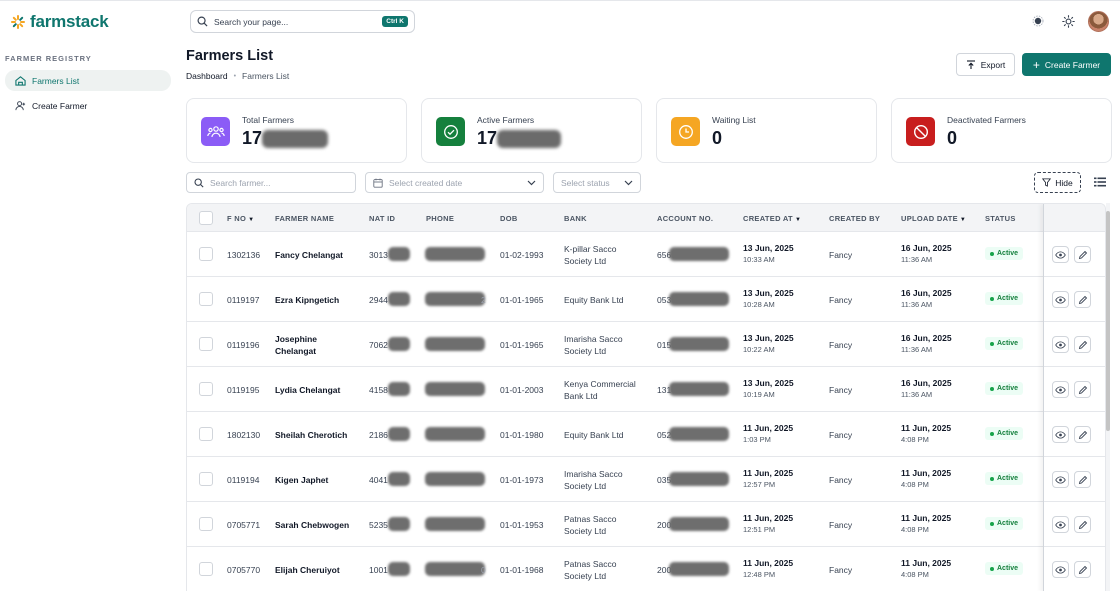  What do you see at coordinates (454, 182) in the screenshot?
I see `created-date-filter: Select created date` at bounding box center [454, 182].